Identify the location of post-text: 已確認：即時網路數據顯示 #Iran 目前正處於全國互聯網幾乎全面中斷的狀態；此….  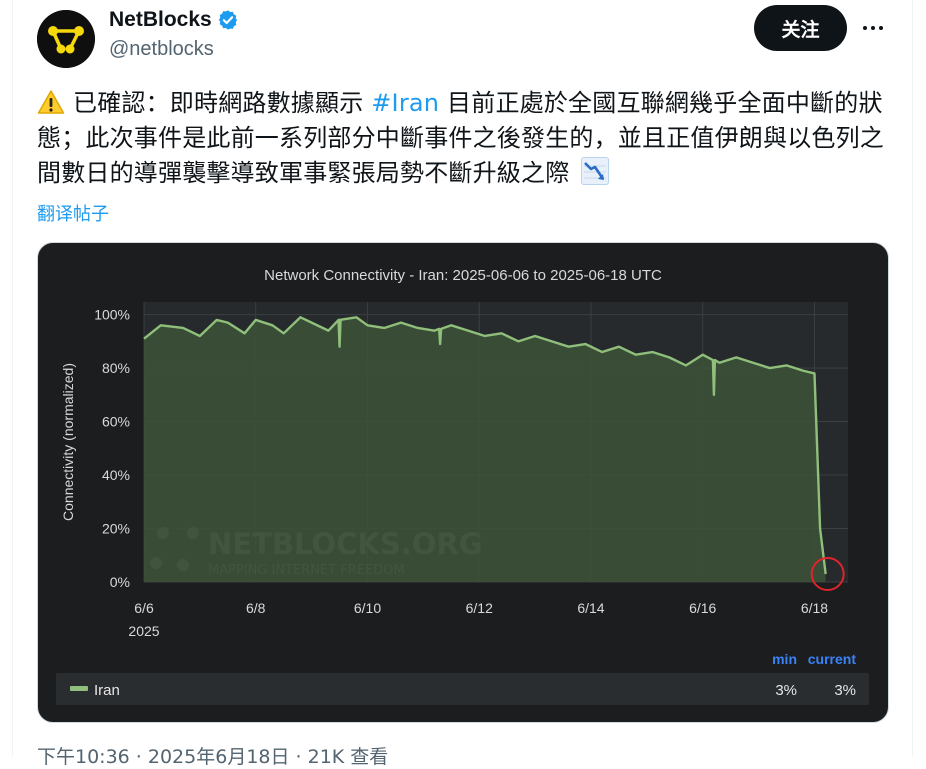
(462, 138).